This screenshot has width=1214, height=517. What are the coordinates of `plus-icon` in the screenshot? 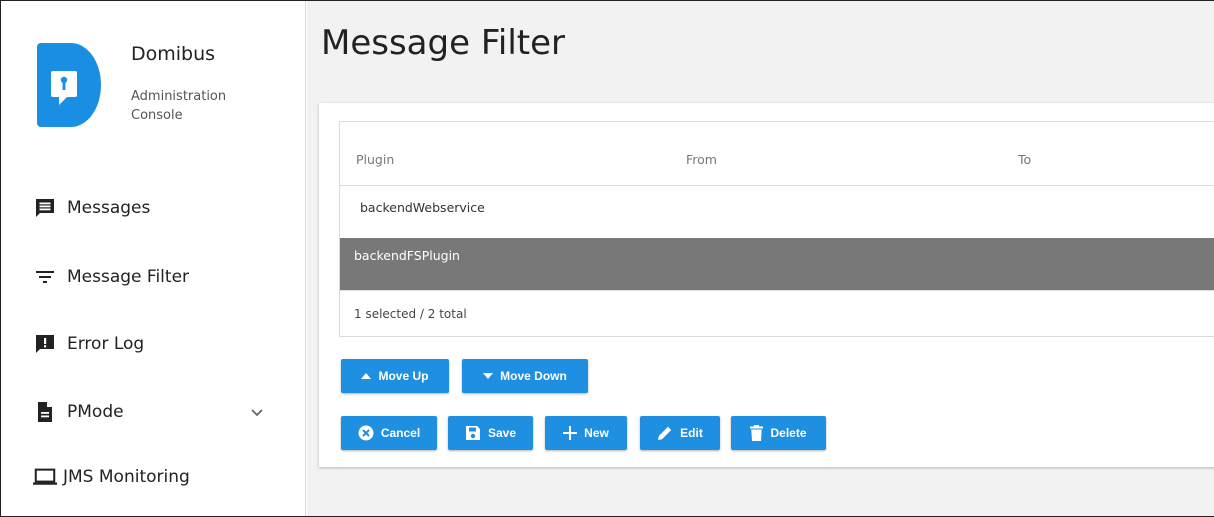 It's located at (570, 433).